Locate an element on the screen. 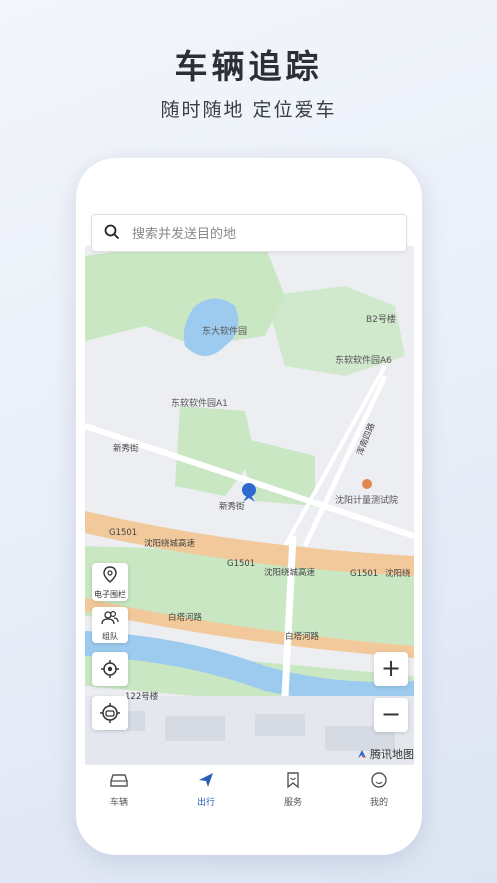 This screenshot has width=497, height=883. car-locate-button is located at coordinates (110, 713).